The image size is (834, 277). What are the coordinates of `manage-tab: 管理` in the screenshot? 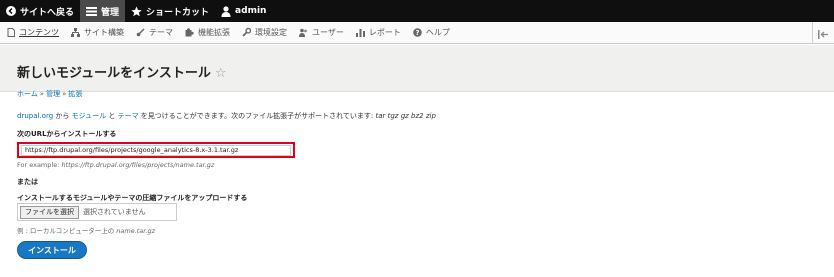 It's located at (103, 11).